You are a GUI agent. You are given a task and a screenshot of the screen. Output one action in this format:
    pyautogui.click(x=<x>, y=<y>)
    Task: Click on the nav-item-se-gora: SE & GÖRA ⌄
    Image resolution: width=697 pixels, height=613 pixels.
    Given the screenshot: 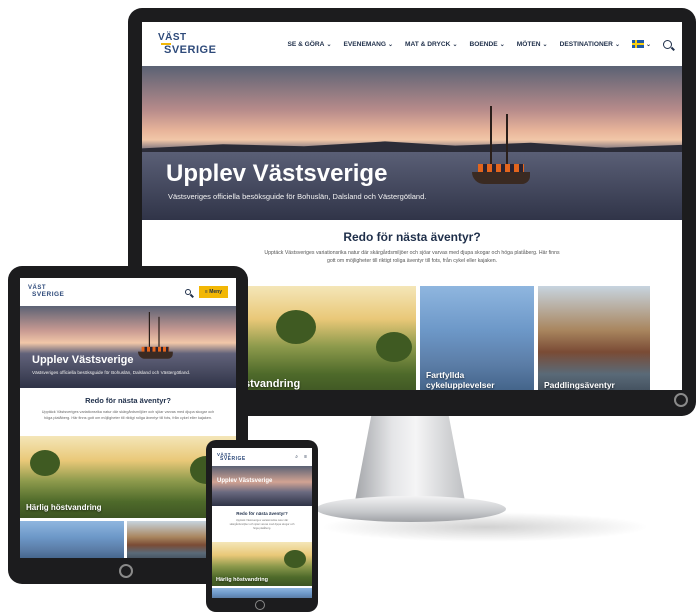 What is the action you would take?
    pyautogui.click(x=309, y=44)
    